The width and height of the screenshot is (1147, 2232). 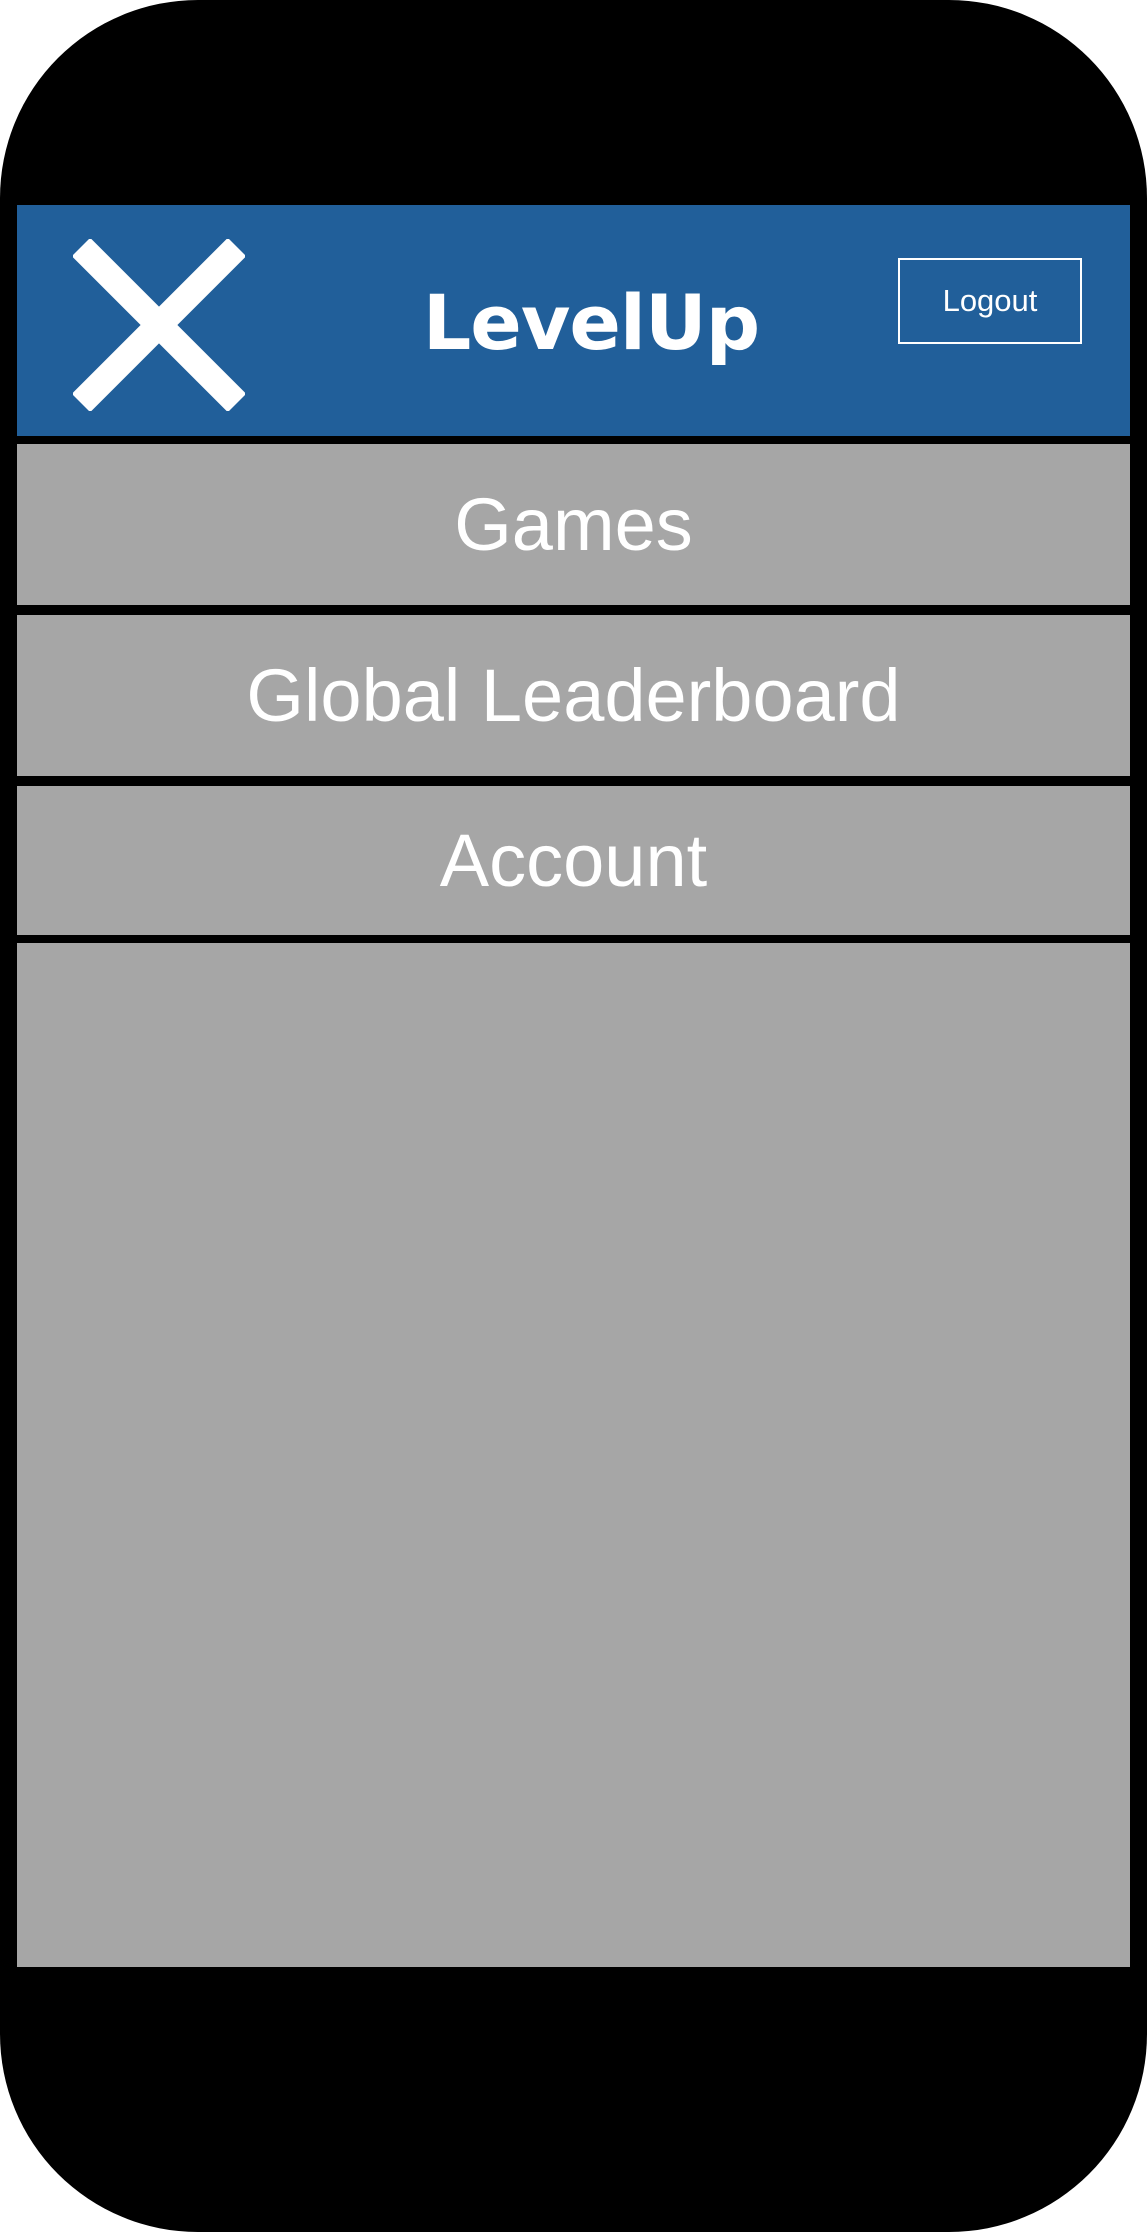 What do you see at coordinates (591, 322) in the screenshot?
I see `brand-logo: LevelUp` at bounding box center [591, 322].